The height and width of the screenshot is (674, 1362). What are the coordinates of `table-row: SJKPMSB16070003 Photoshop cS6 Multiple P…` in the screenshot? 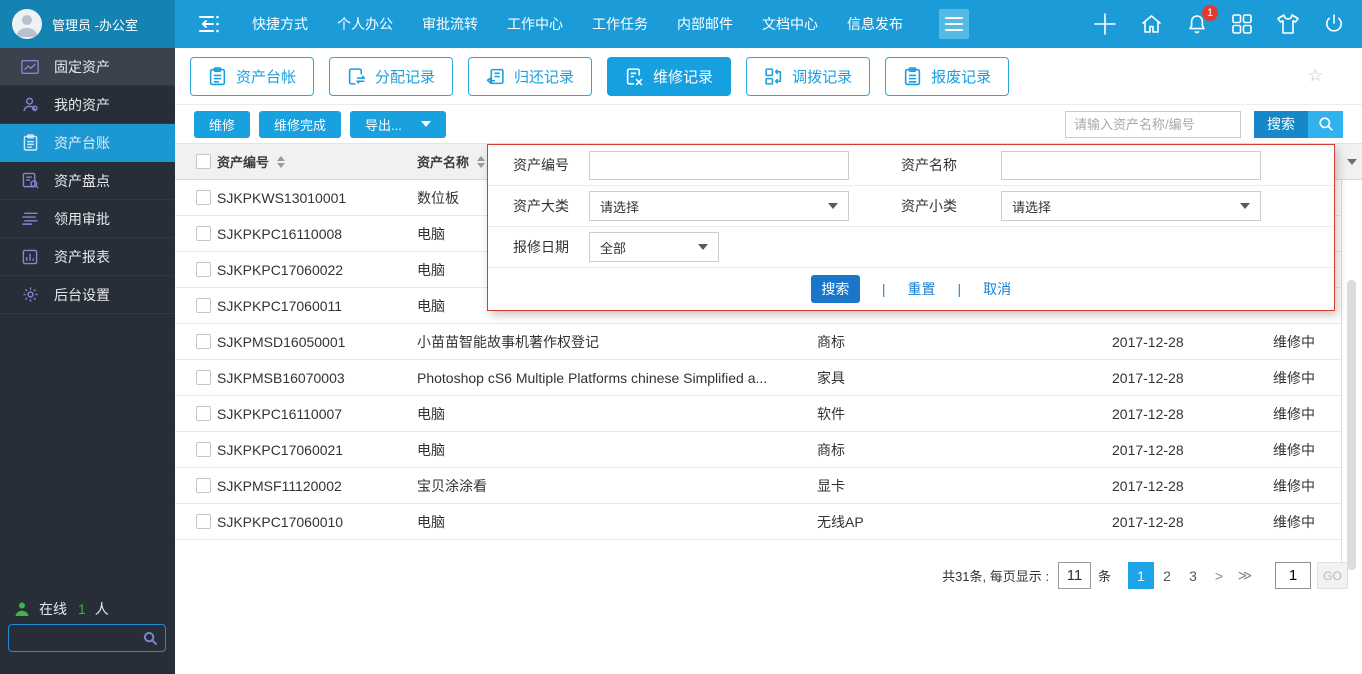 It's located at (758, 378).